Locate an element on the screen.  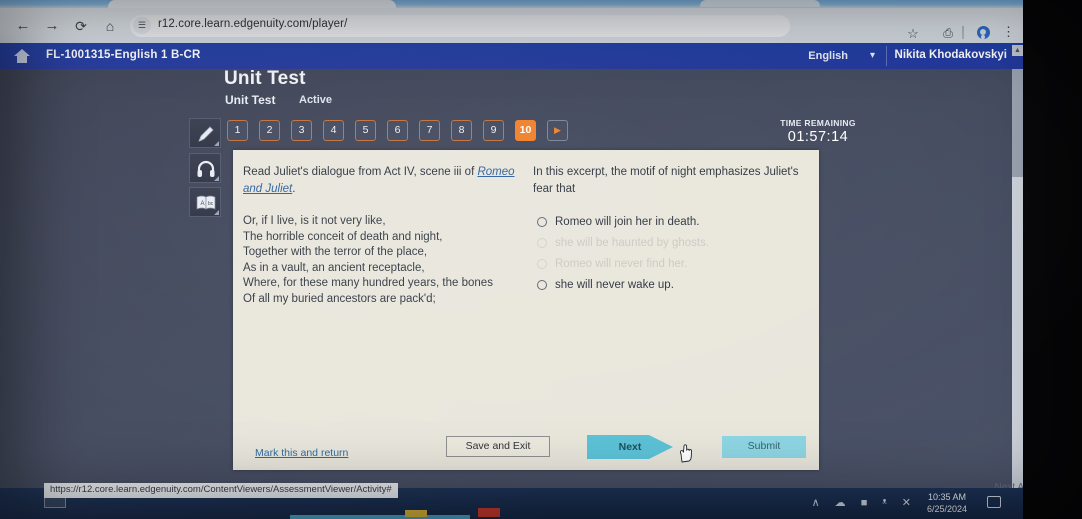
taskbar-time: 10:35 AM is located at coordinates (947, 497).